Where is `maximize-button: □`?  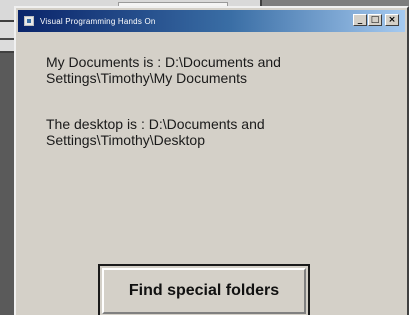
maximize-button: □ is located at coordinates (375, 20).